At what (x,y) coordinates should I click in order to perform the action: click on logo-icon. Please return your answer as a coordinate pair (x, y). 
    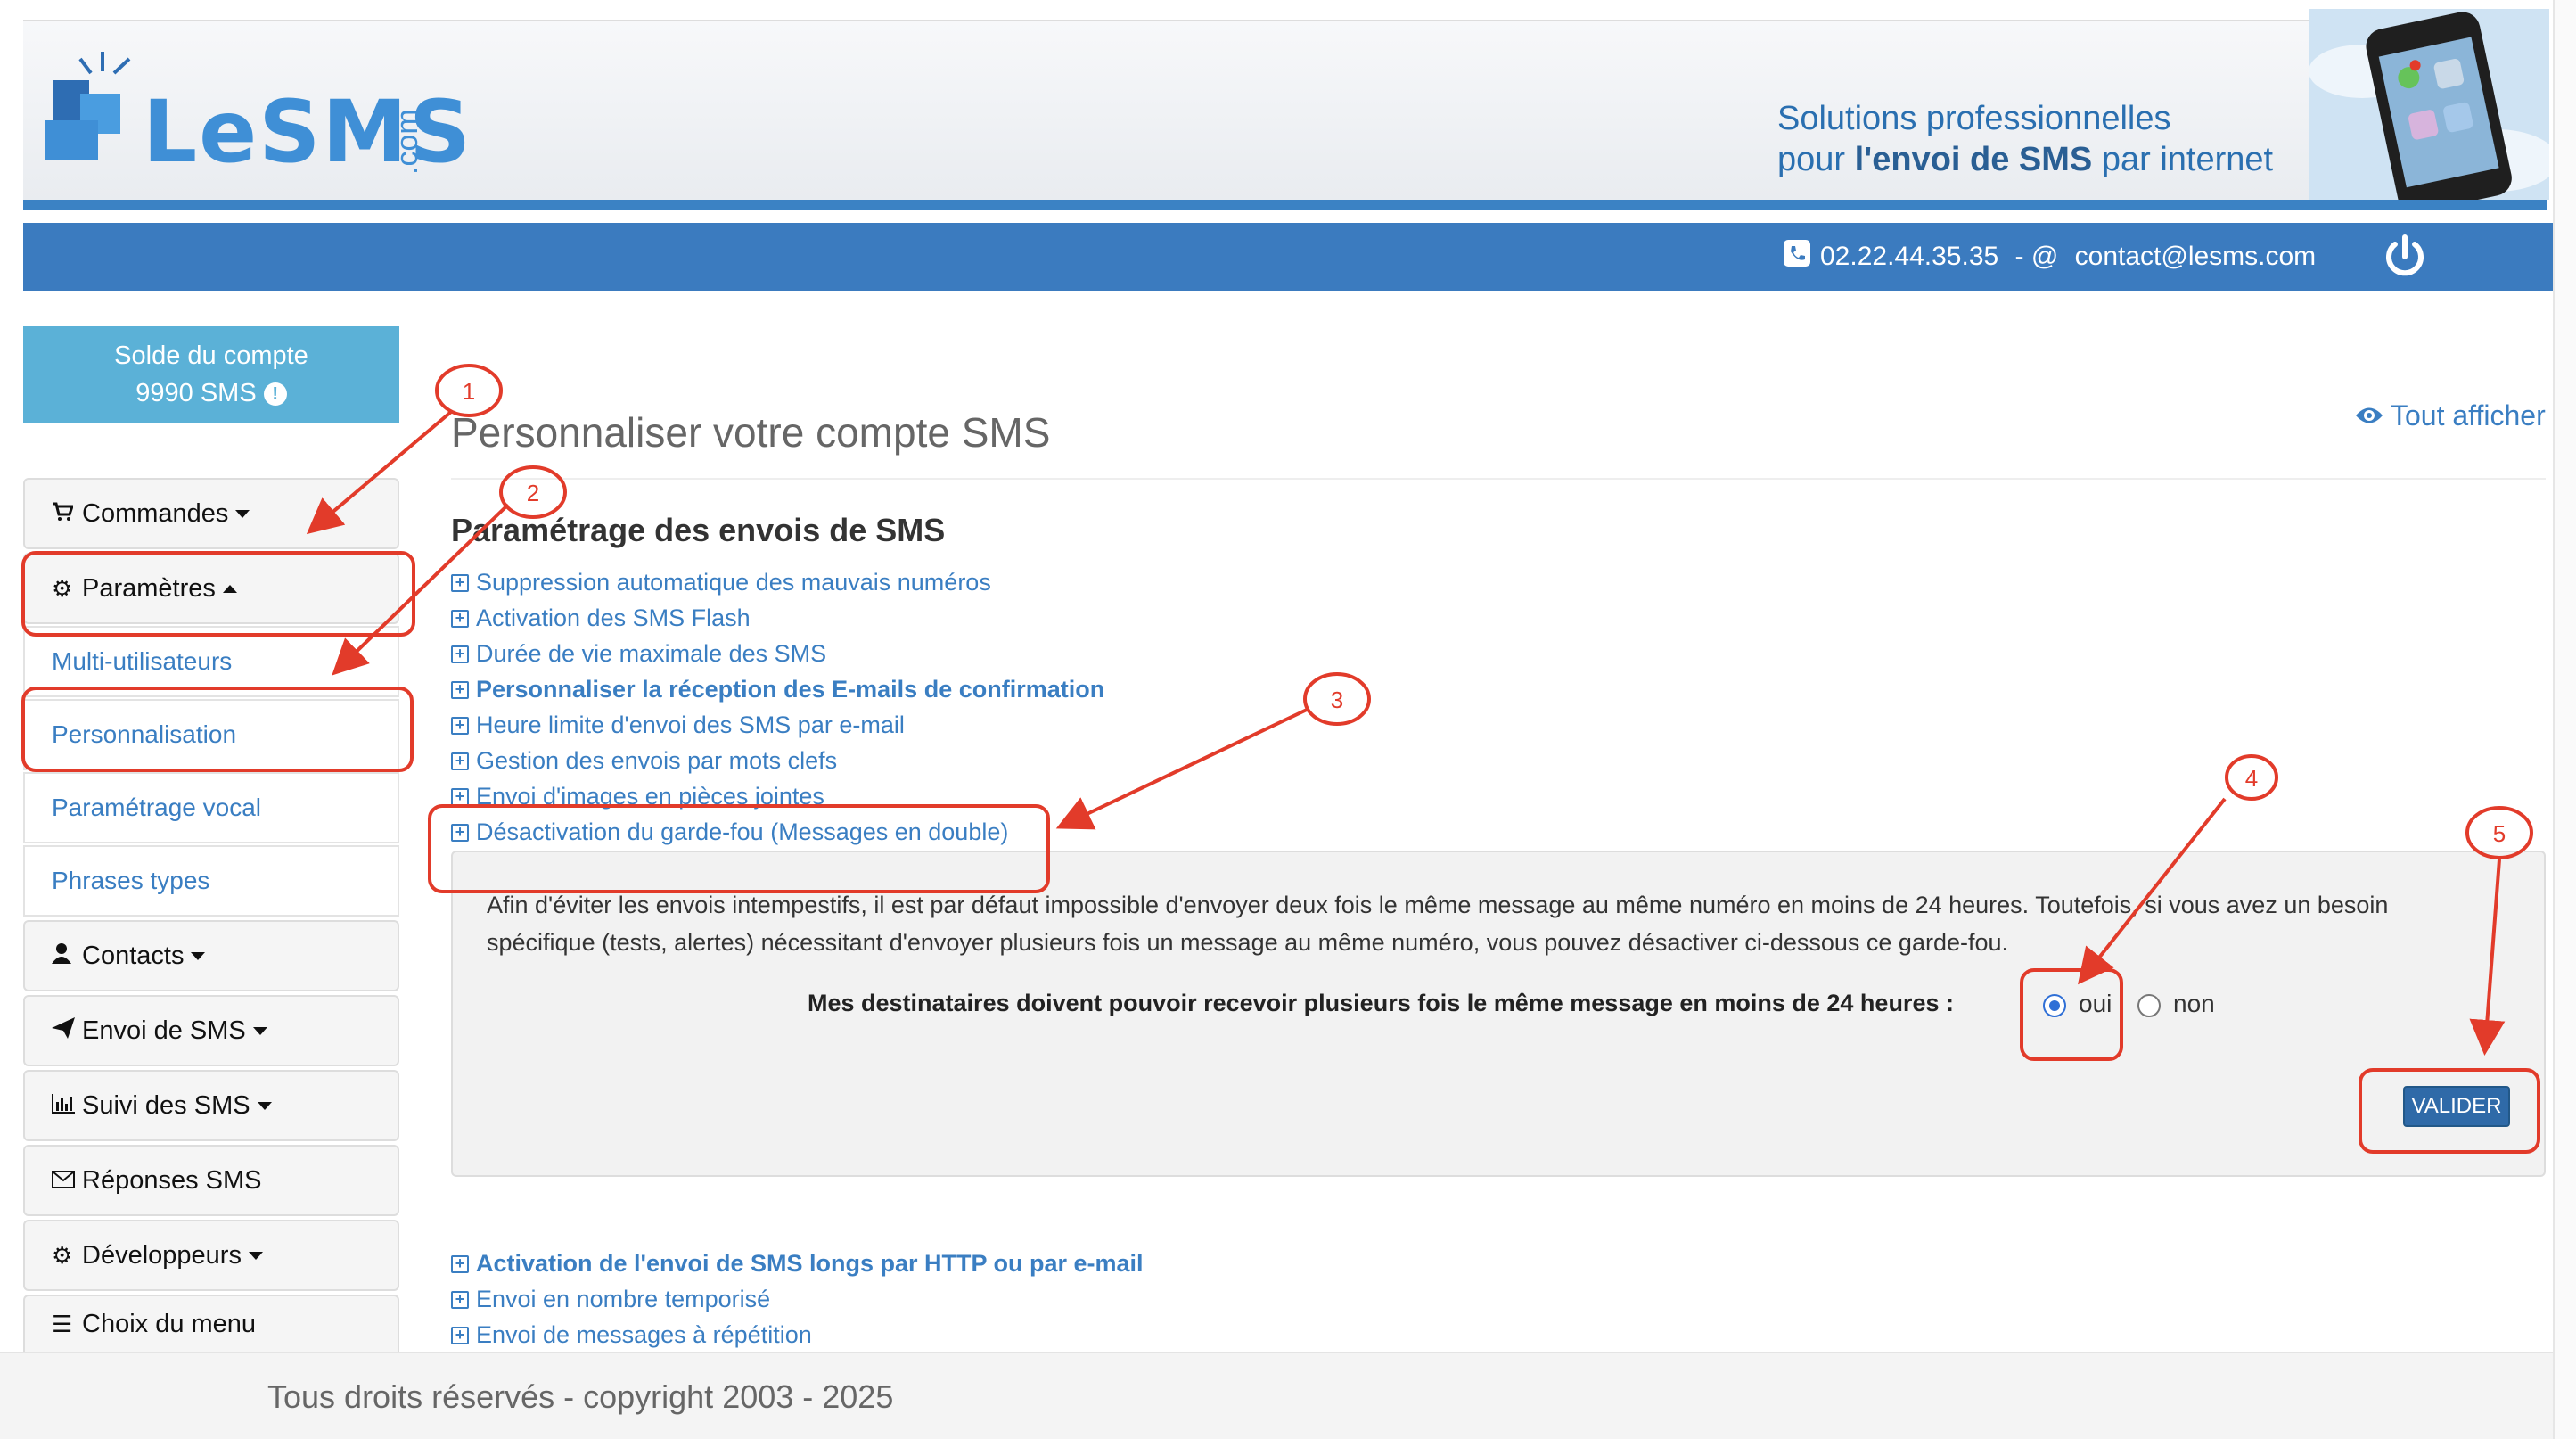
    Looking at the image, I should click on (94, 105).